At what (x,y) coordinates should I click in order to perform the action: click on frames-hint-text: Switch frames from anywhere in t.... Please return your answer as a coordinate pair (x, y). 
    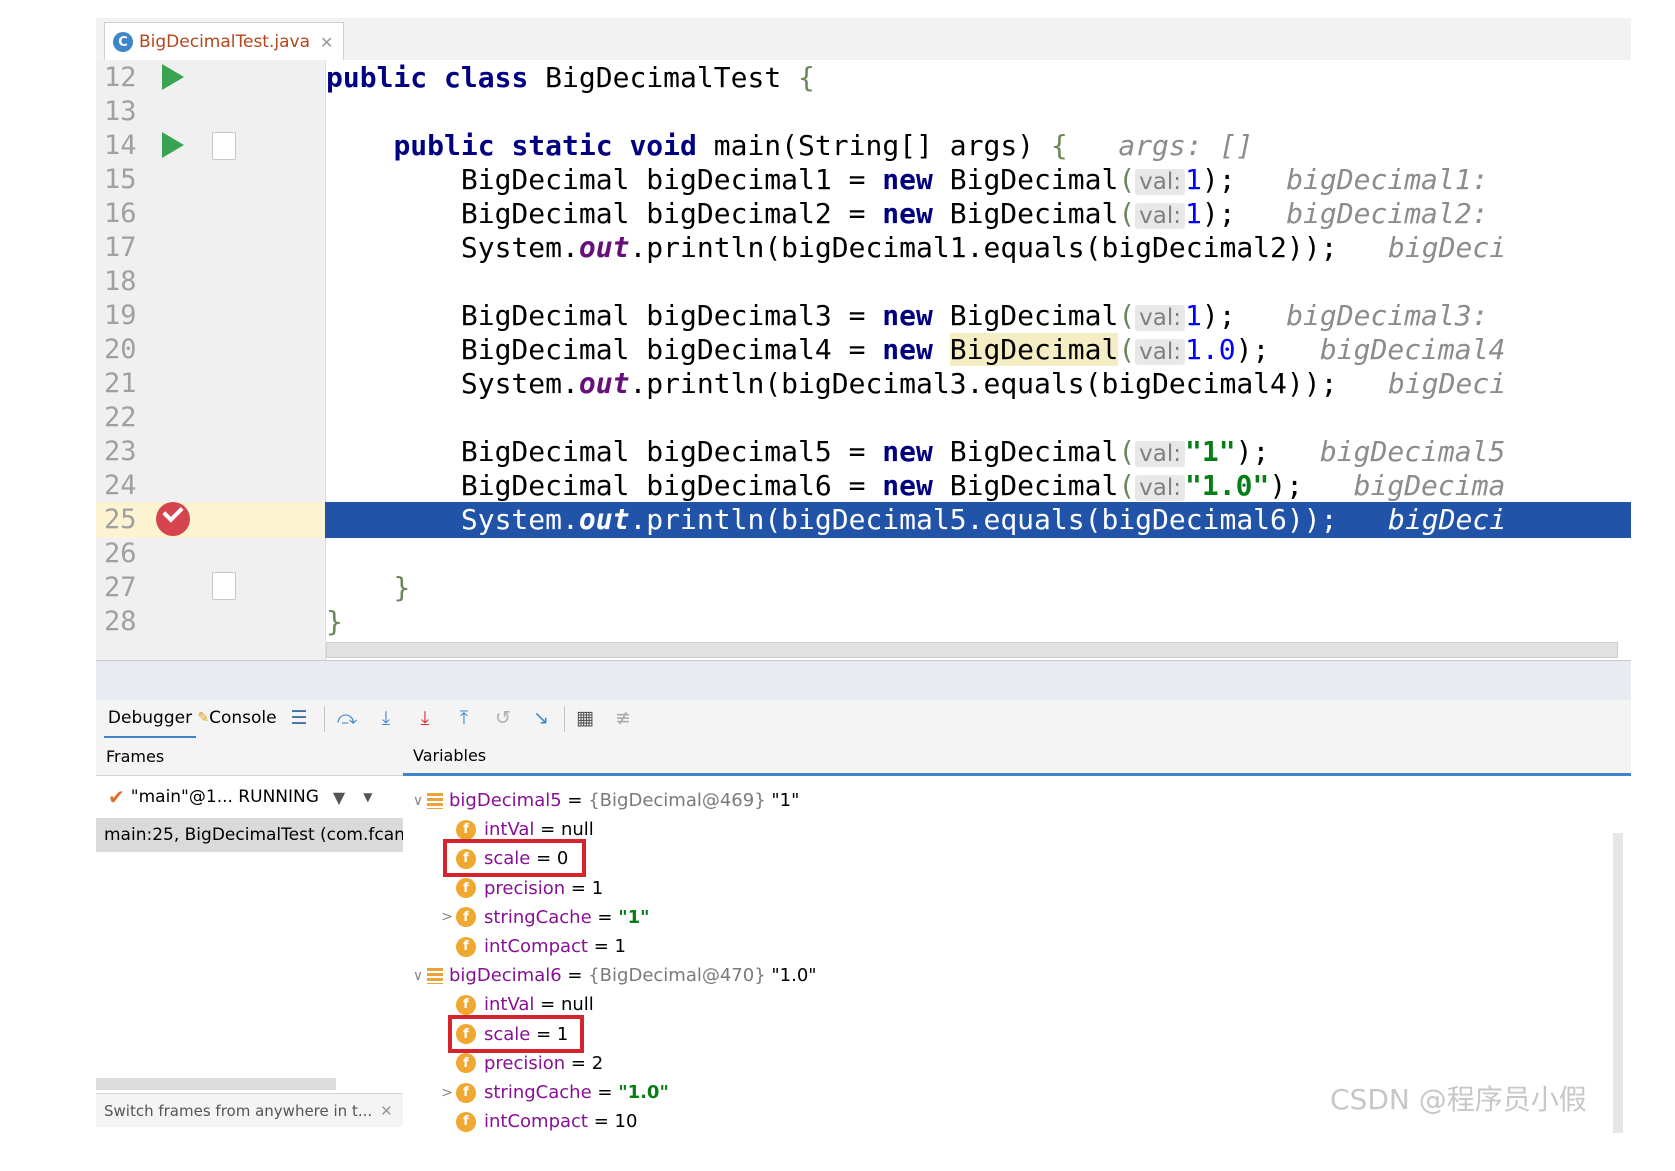
    Looking at the image, I should click on (238, 1110).